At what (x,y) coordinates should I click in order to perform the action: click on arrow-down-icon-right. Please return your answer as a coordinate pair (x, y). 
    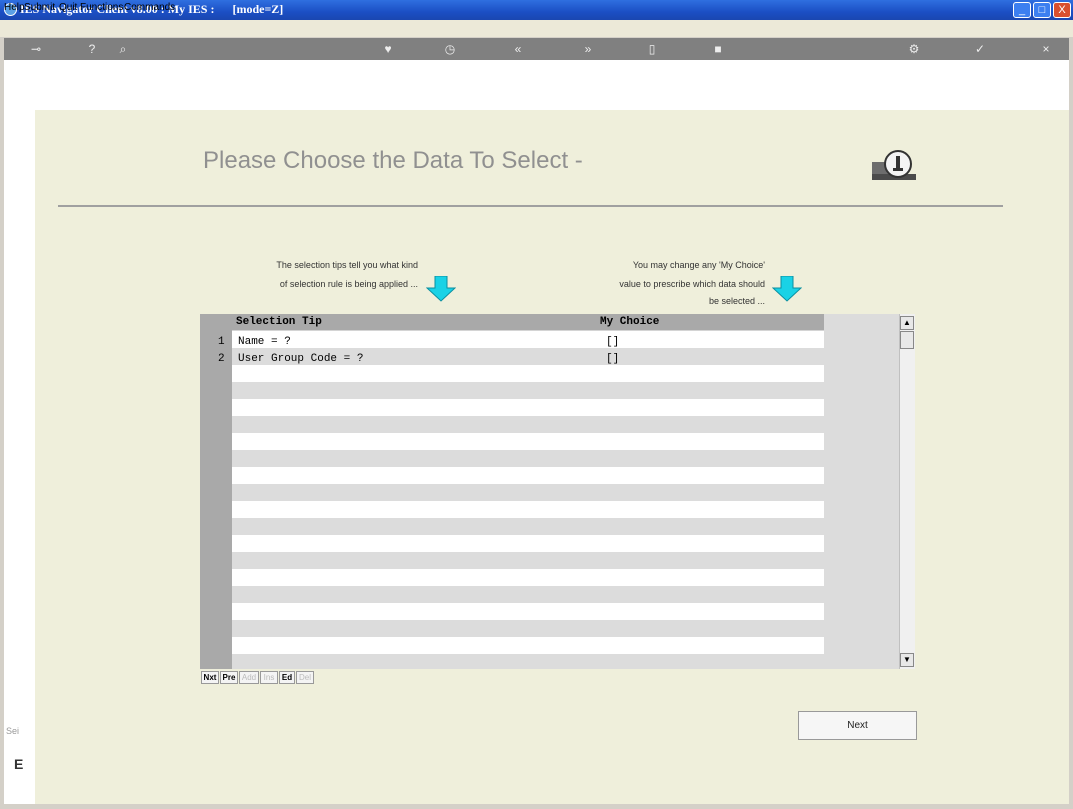
    Looking at the image, I should click on (787, 289).